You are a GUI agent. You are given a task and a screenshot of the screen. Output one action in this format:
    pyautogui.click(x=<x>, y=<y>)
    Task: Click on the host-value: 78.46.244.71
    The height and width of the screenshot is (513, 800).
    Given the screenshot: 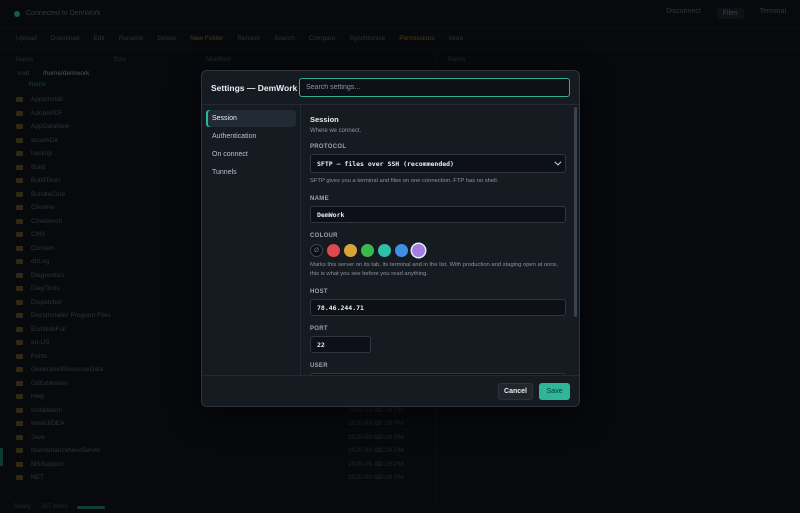 What is the action you would take?
    pyautogui.click(x=340, y=307)
    